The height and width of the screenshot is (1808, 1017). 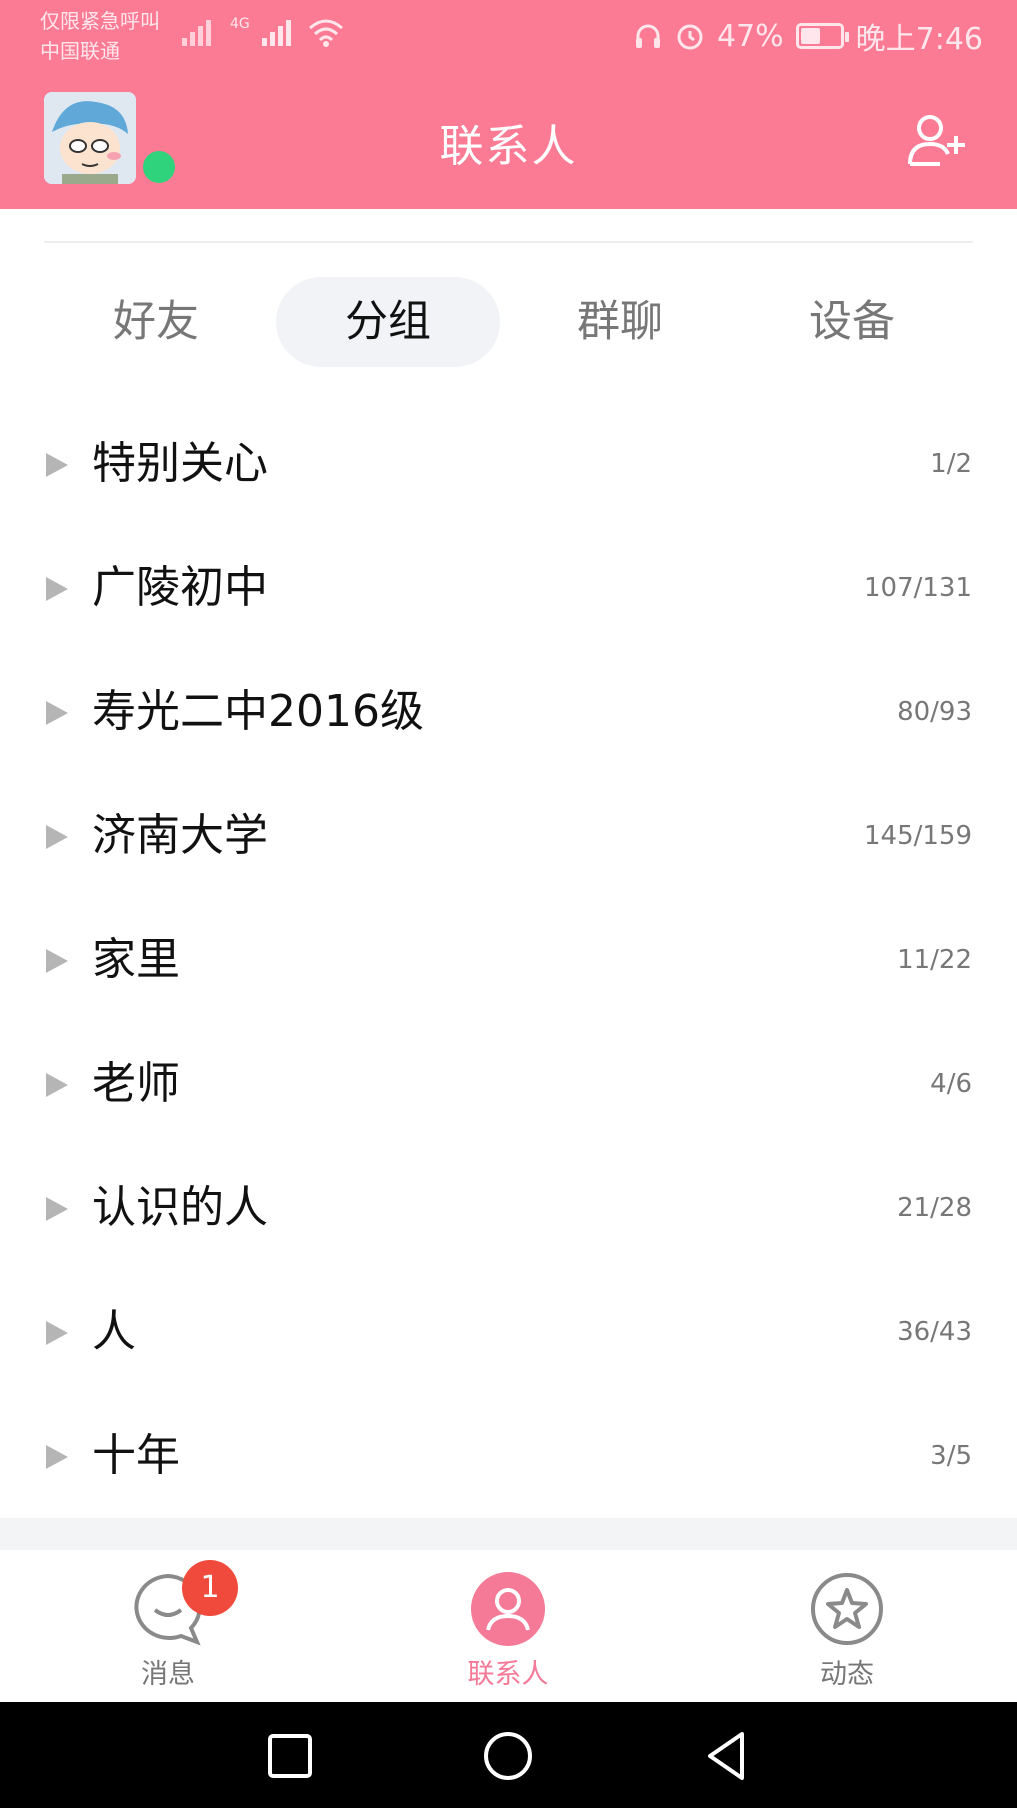 I want to click on group-online-count: 11/22, so click(x=934, y=960).